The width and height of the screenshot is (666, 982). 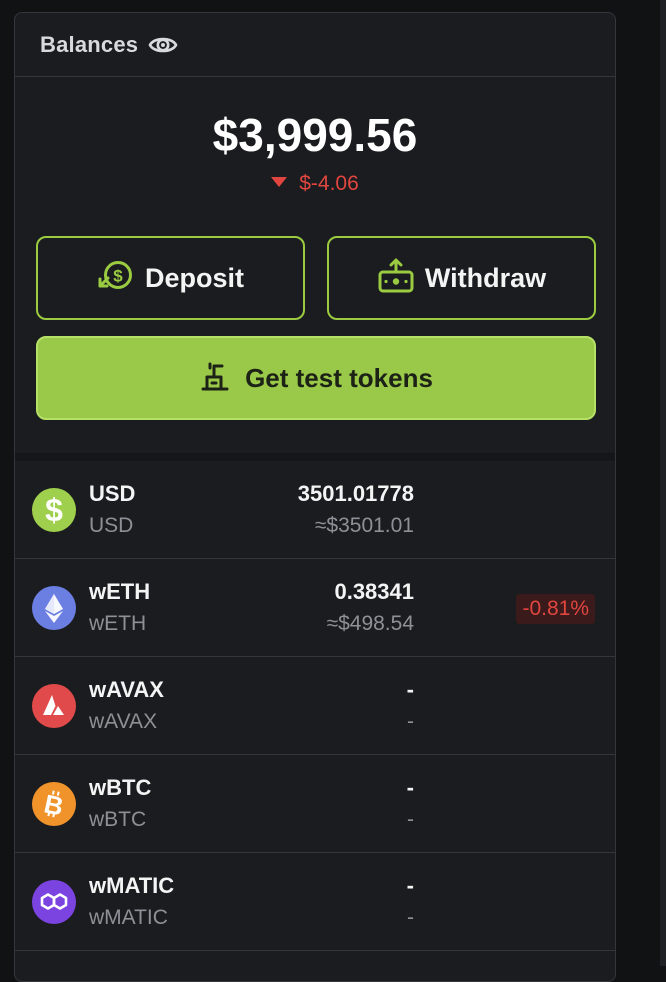 I want to click on withdraw-icon, so click(x=396, y=278).